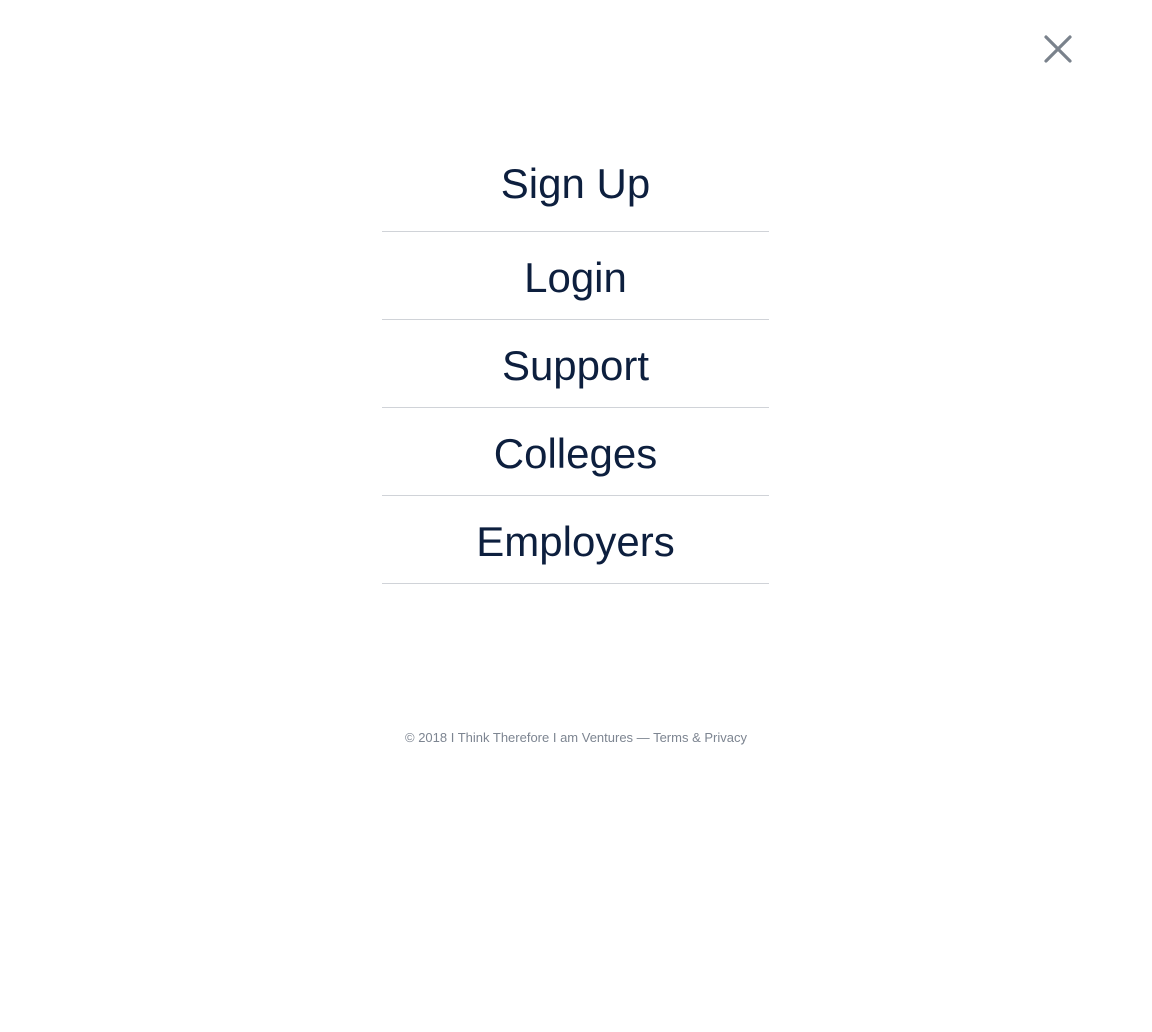 This screenshot has width=1152, height=1032. Describe the element at coordinates (725, 737) in the screenshot. I see `privacy-link: Privacy` at that location.